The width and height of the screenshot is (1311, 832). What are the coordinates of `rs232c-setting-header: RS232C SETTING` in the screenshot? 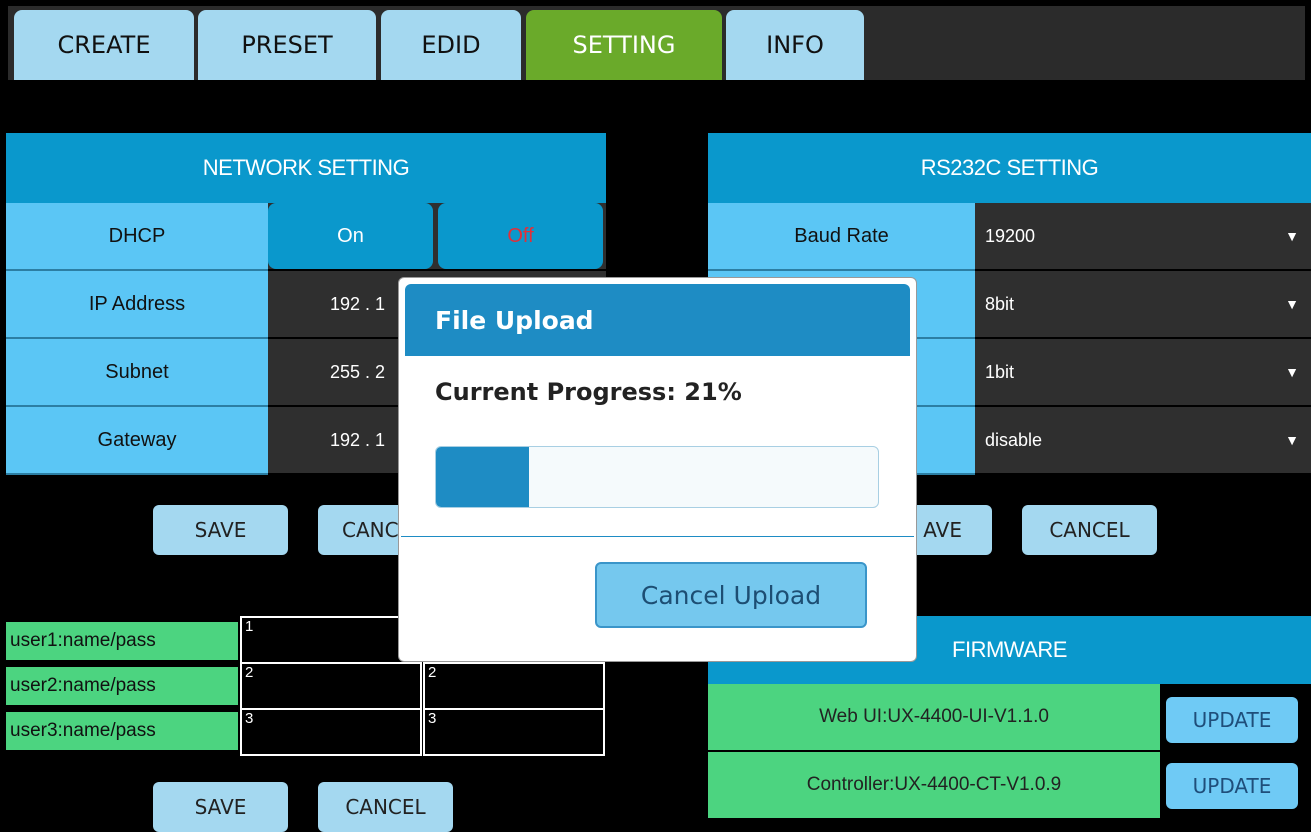 It's located at (1009, 168).